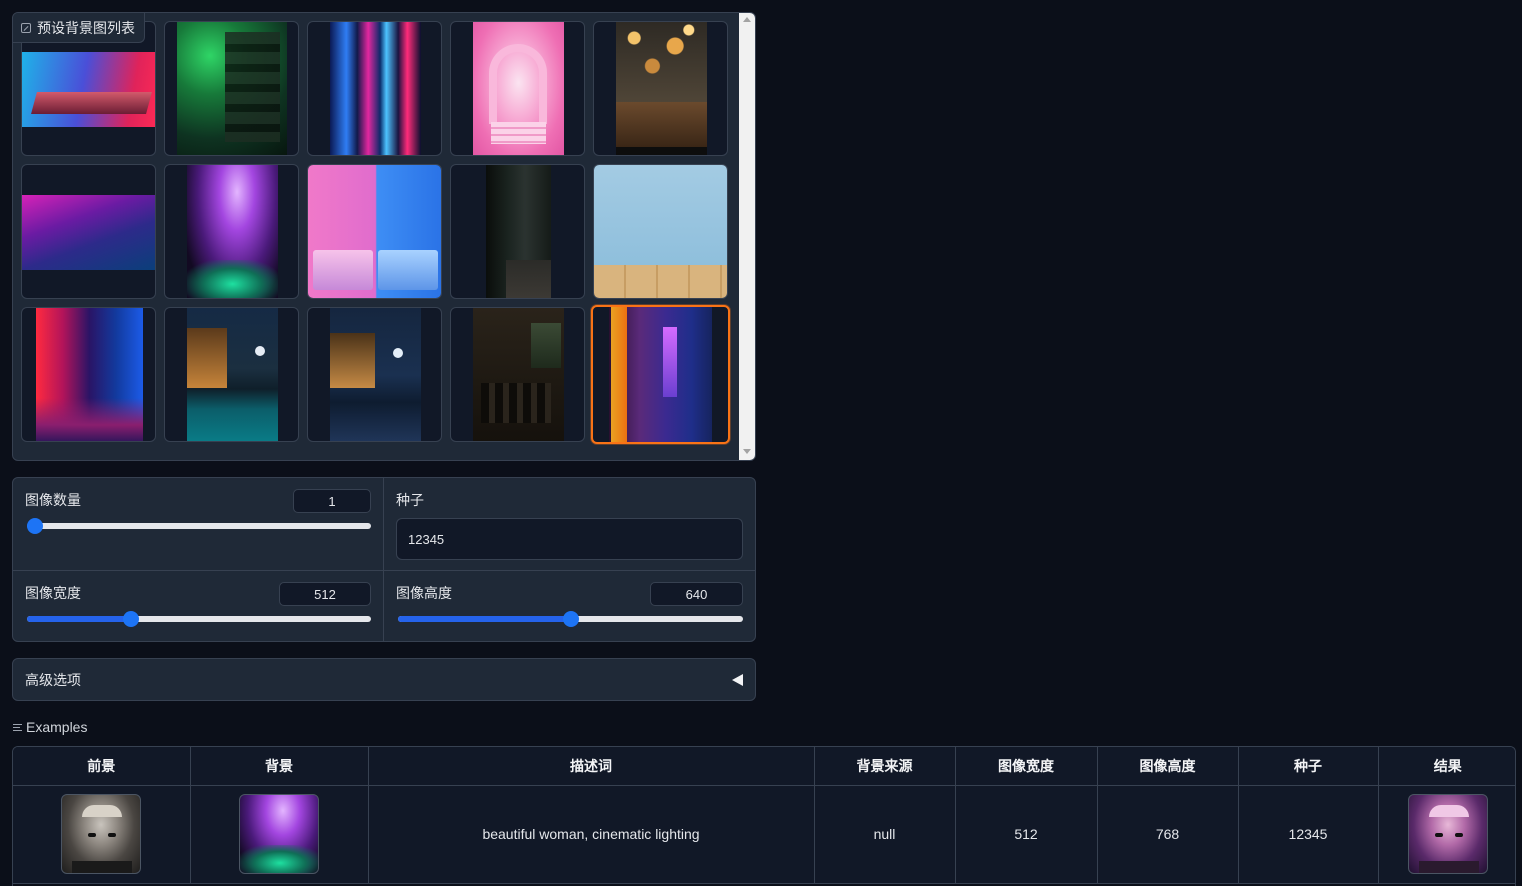 This screenshot has height=886, width=1522. I want to click on example-background-image, so click(279, 834).